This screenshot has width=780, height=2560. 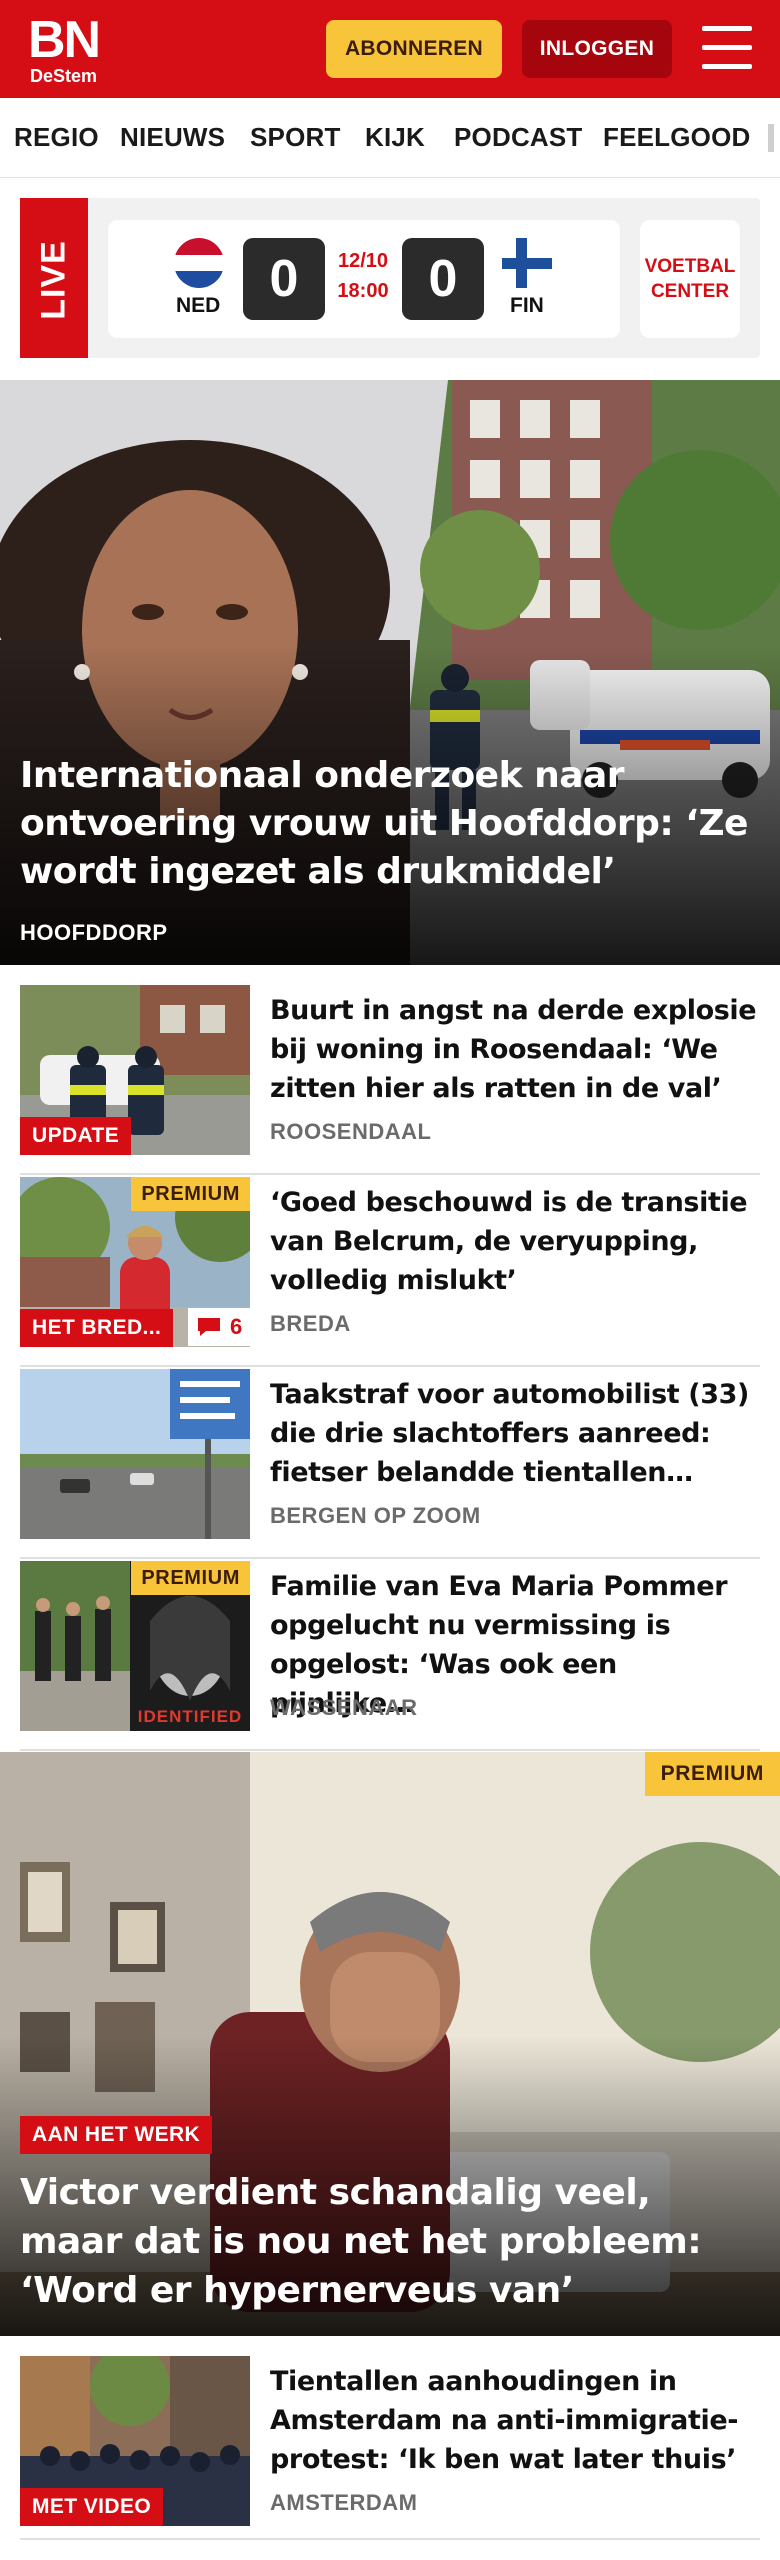 I want to click on finland-flag-icon, so click(x=527, y=263).